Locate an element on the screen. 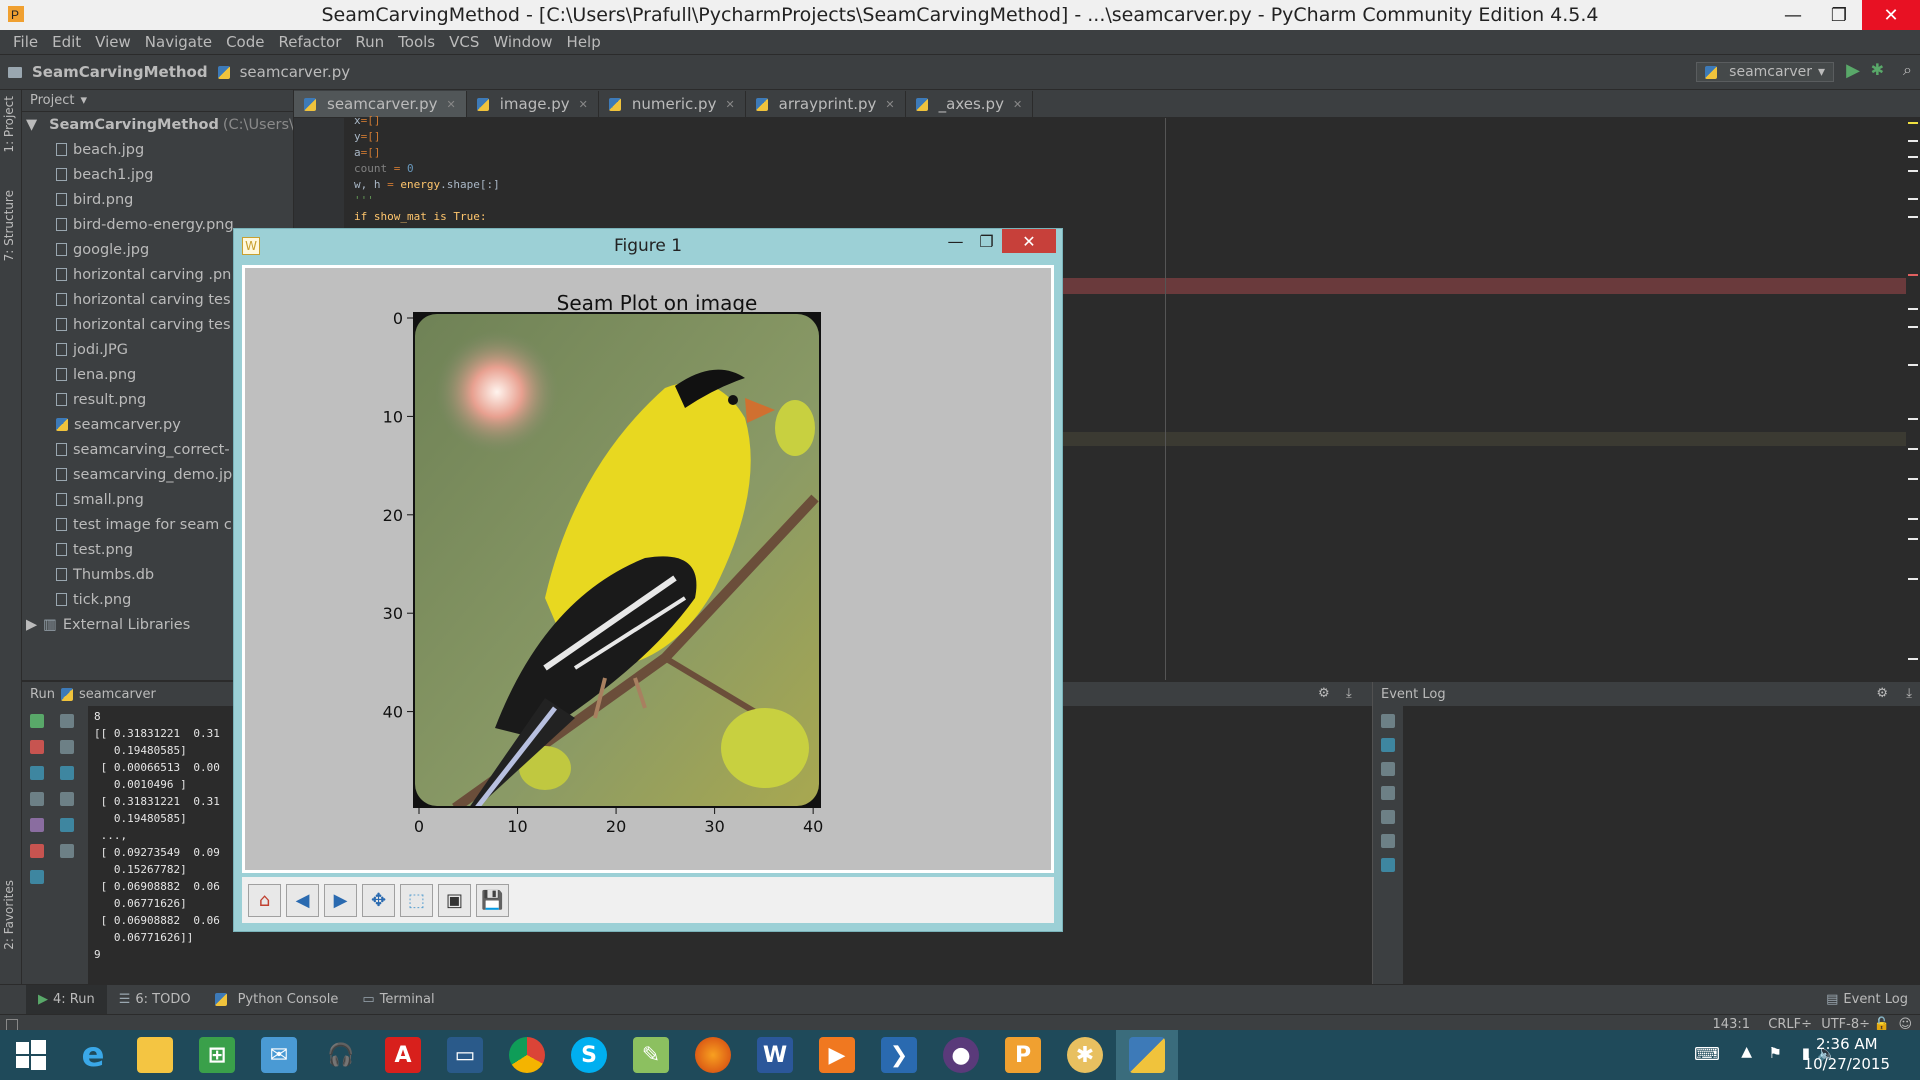 The image size is (1920, 1080). back-button: ◀ is located at coordinates (302, 900).